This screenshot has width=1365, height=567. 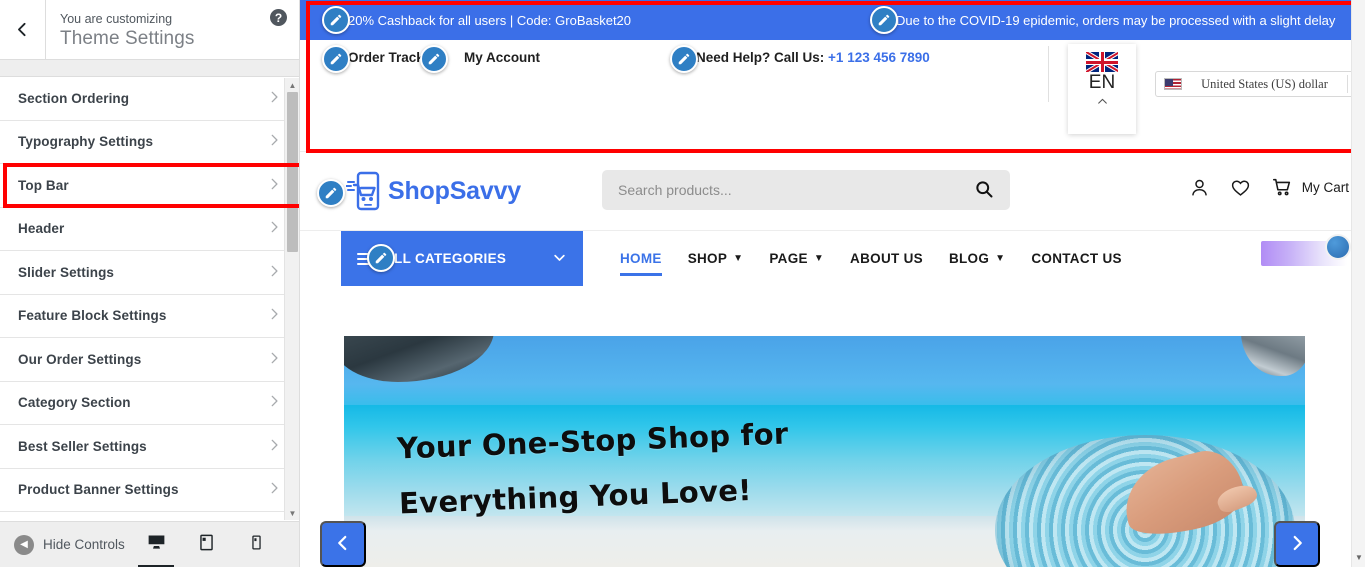 I want to click on language-code: EN, so click(x=1102, y=82).